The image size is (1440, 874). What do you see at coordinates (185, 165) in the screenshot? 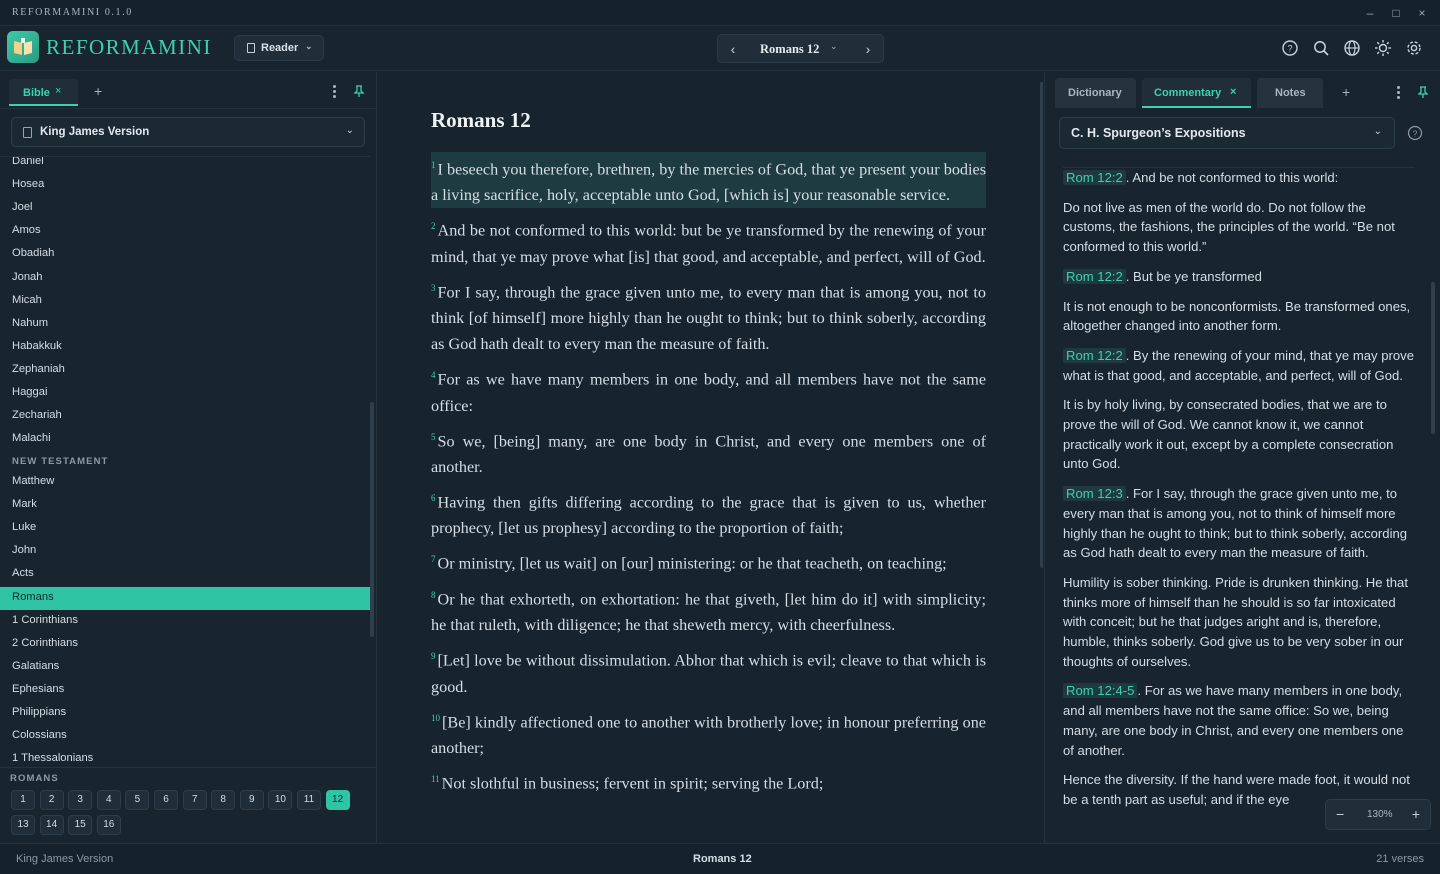
I see `book-item: Daniel` at bounding box center [185, 165].